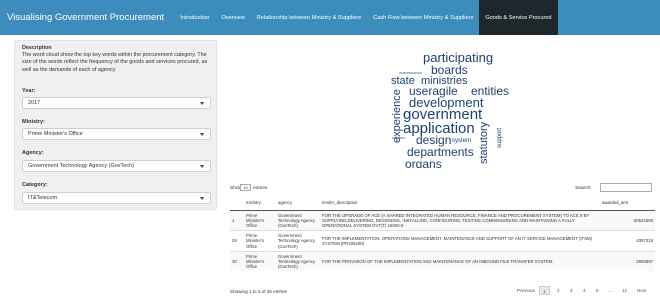 The image size is (660, 297). I want to click on description-title: Description, so click(37, 48).